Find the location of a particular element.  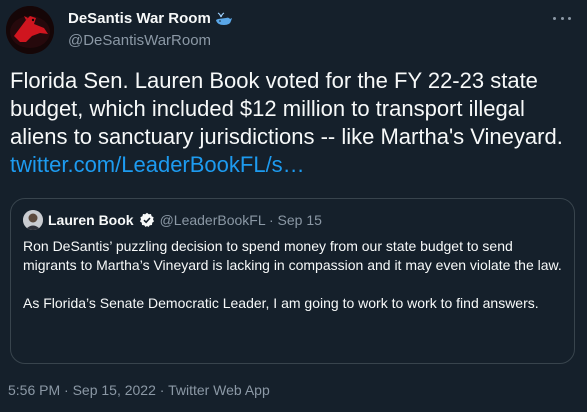

tweet-timestamp: 5:56 PM · Sep 15, 2022 · Twitter Web App is located at coordinates (139, 390).